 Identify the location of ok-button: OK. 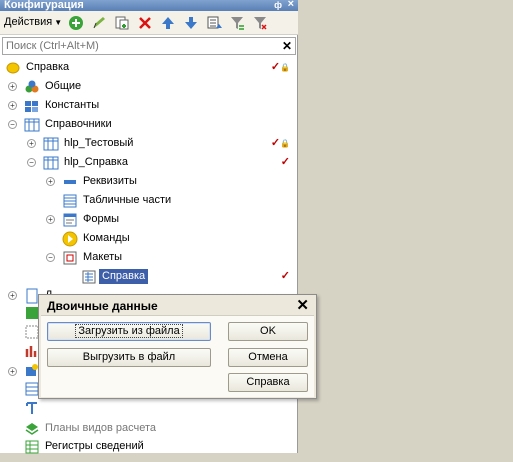
(268, 331).